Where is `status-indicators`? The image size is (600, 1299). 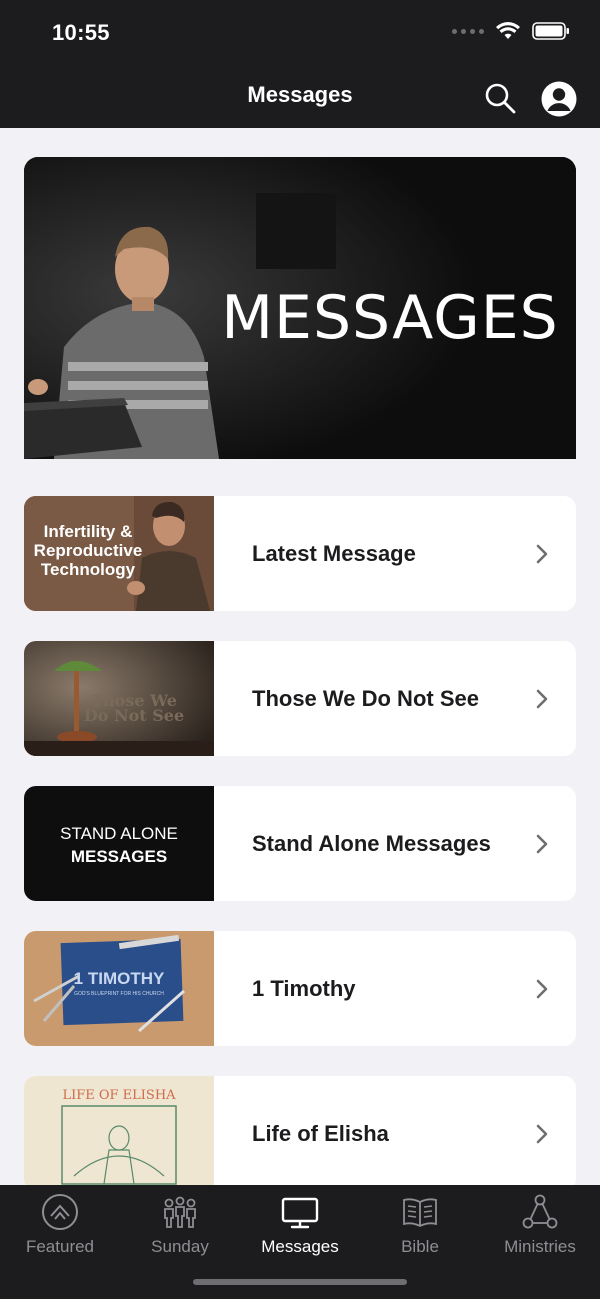
status-indicators is located at coordinates (511, 31).